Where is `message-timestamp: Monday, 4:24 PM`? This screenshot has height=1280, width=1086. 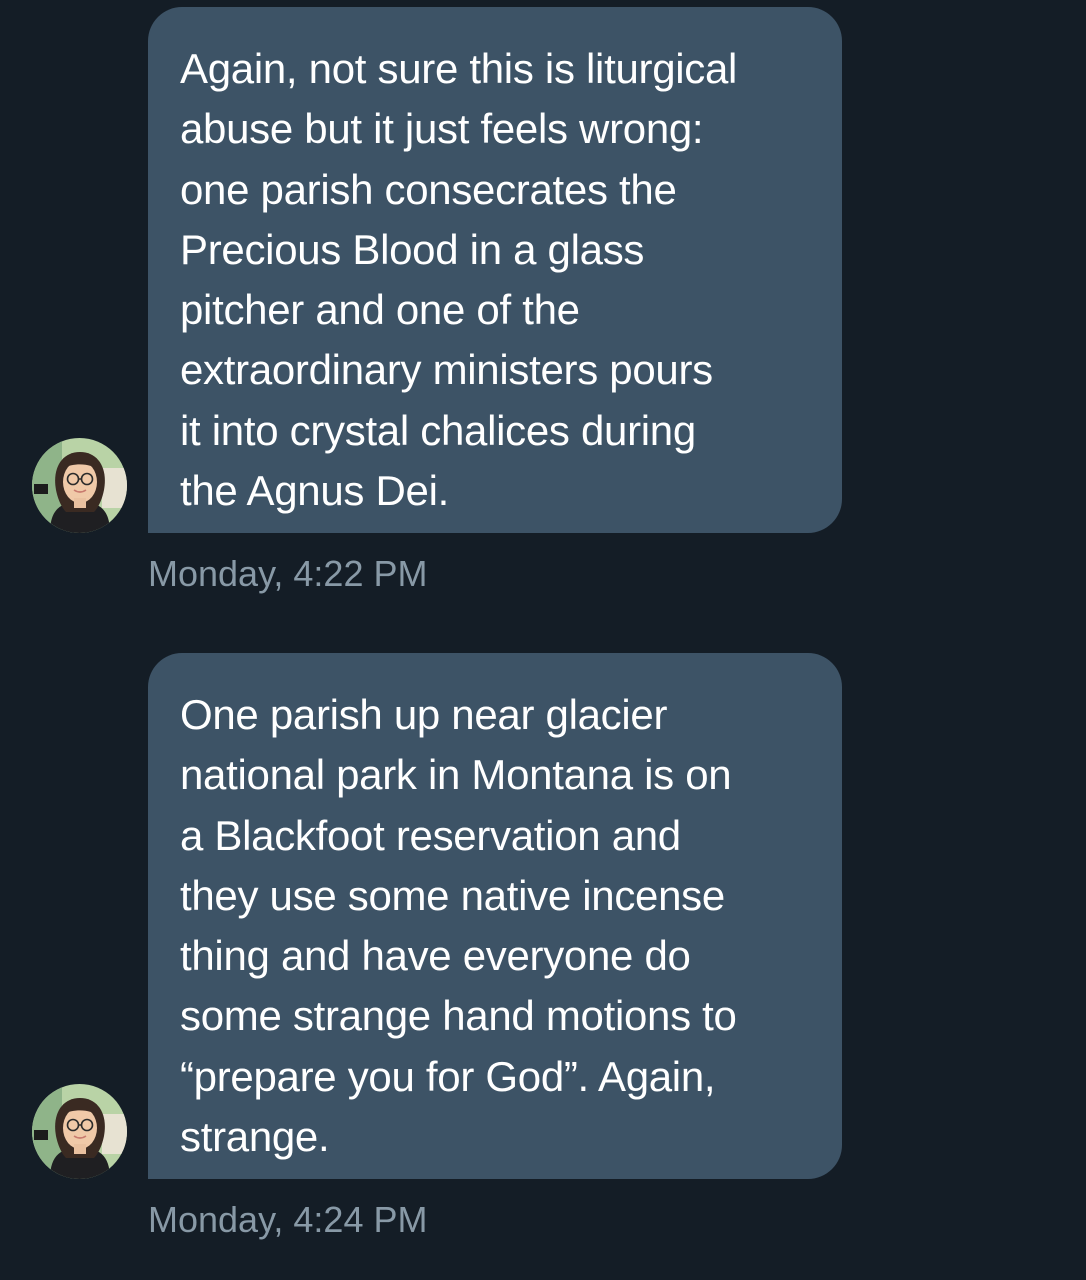 message-timestamp: Monday, 4:24 PM is located at coordinates (288, 1219).